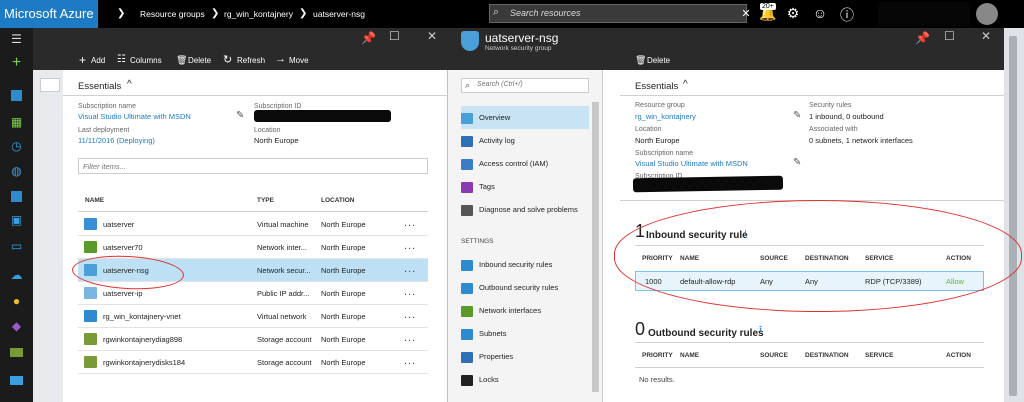 This screenshot has width=1024, height=402. I want to click on resource-name-link: uatserver70, so click(123, 247).